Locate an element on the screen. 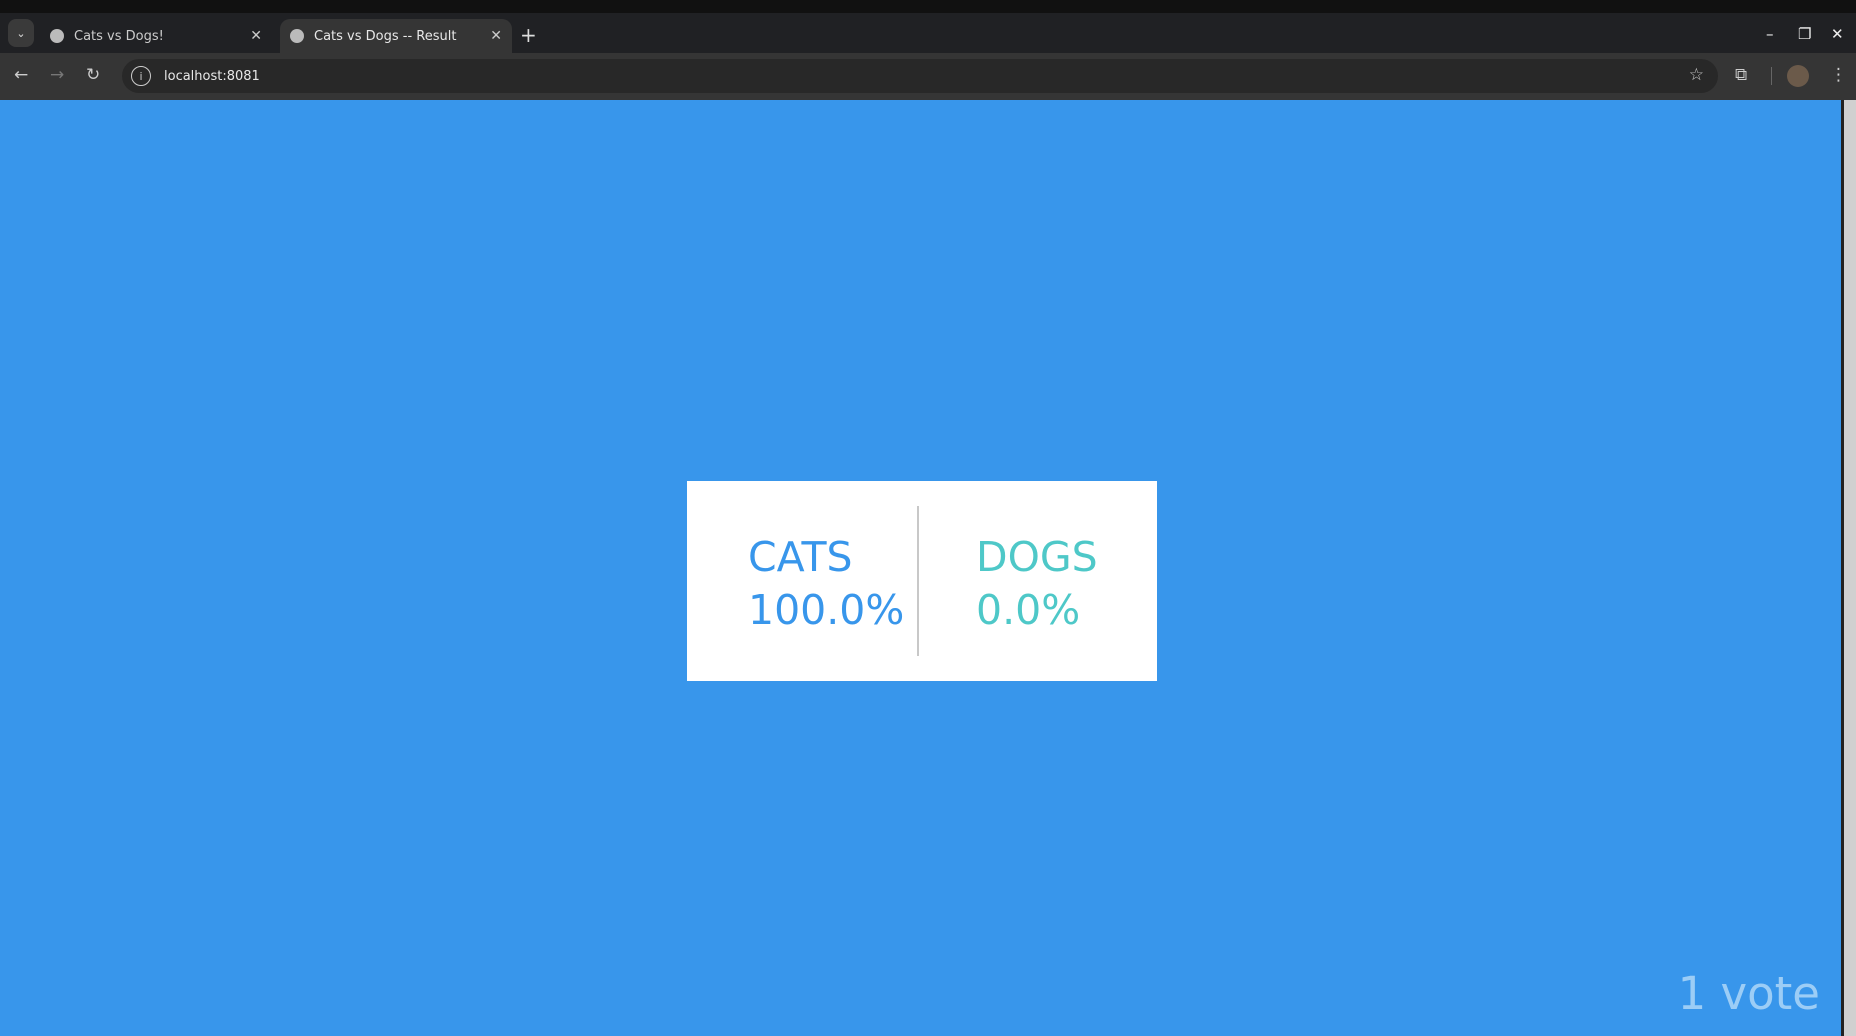 Image resolution: width=1856 pixels, height=1036 pixels. back-icon: ← is located at coordinates (21, 75).